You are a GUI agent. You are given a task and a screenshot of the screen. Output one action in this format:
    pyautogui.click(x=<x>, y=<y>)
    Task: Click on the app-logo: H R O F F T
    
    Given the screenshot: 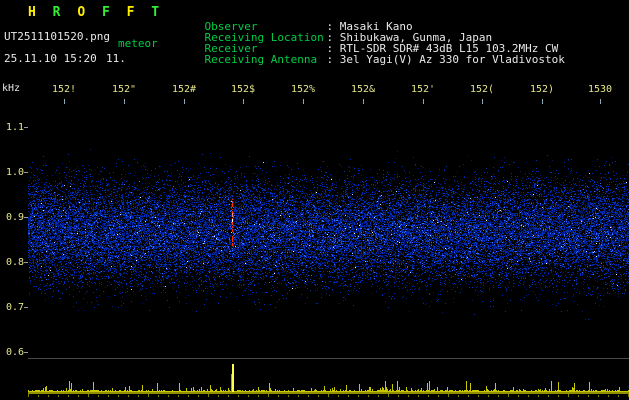 What is the action you would take?
    pyautogui.click(x=98, y=12)
    